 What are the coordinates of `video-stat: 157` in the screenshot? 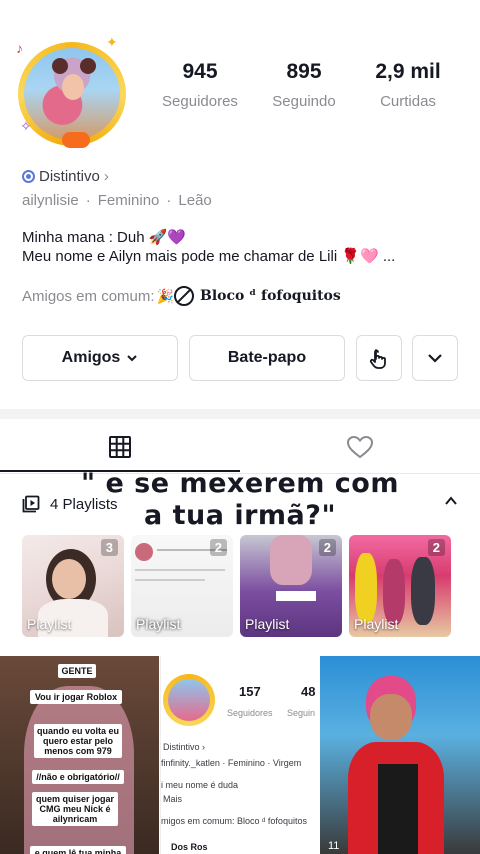 It's located at (250, 691).